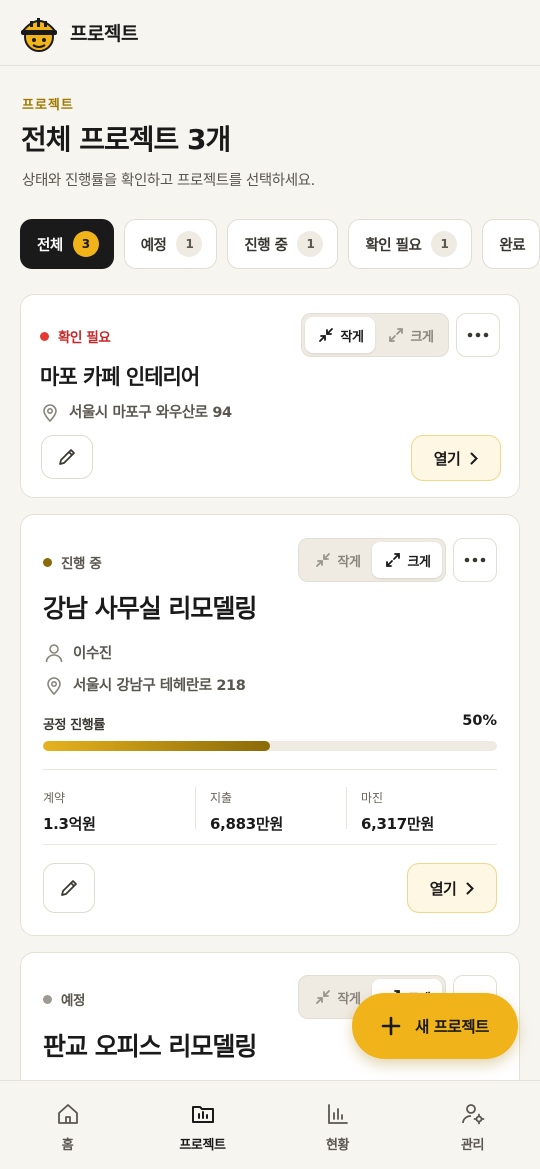 This screenshot has width=540, height=1169. I want to click on filter-chip-planned: 예정 1, so click(170, 244).